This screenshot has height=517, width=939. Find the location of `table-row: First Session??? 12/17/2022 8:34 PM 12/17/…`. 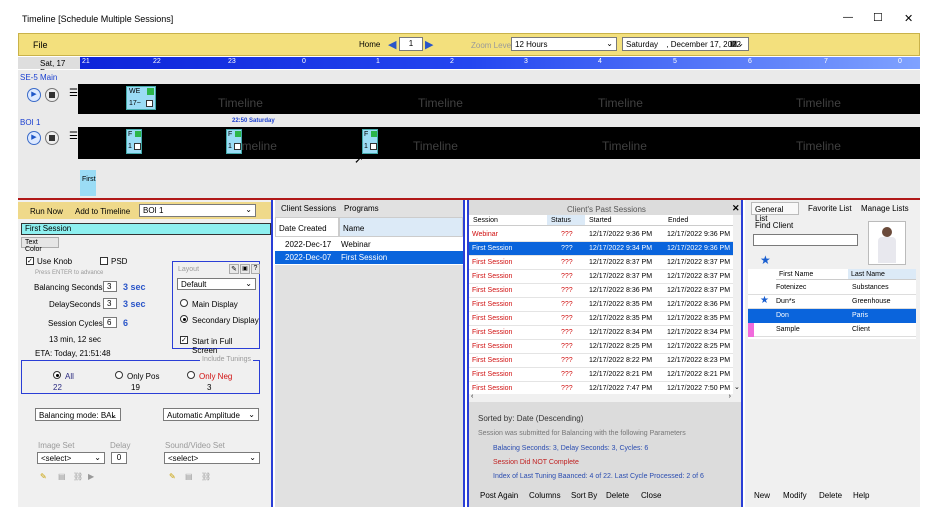

table-row: First Session??? 12/17/2022 8:34 PM 12/17/… is located at coordinates (601, 333).